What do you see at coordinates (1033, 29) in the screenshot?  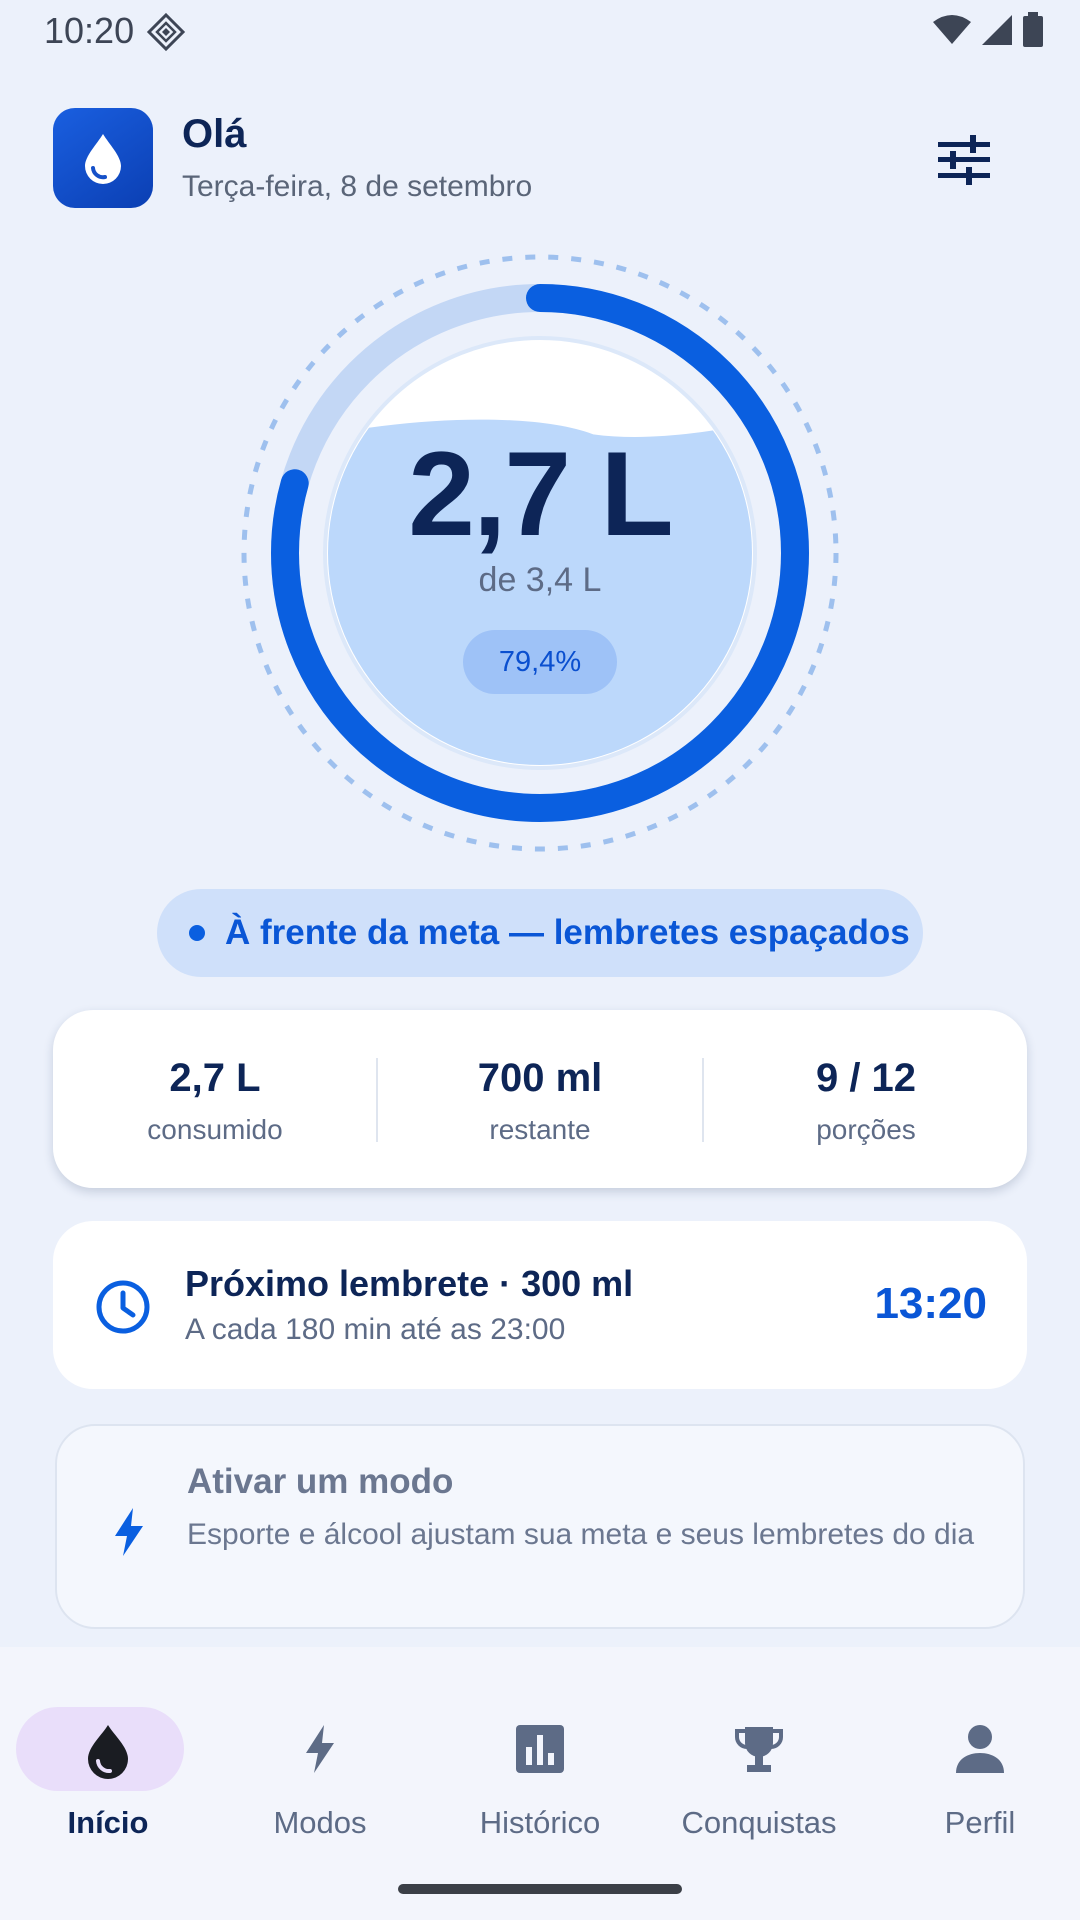 I see `battery-icon` at bounding box center [1033, 29].